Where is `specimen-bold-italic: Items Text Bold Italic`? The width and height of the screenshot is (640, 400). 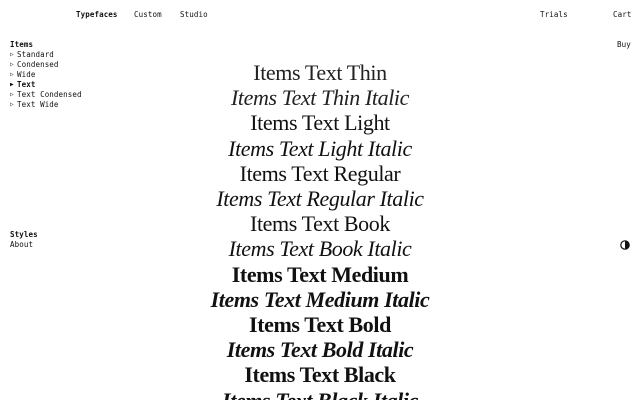 specimen-bold-italic: Items Text Bold Italic is located at coordinates (320, 350).